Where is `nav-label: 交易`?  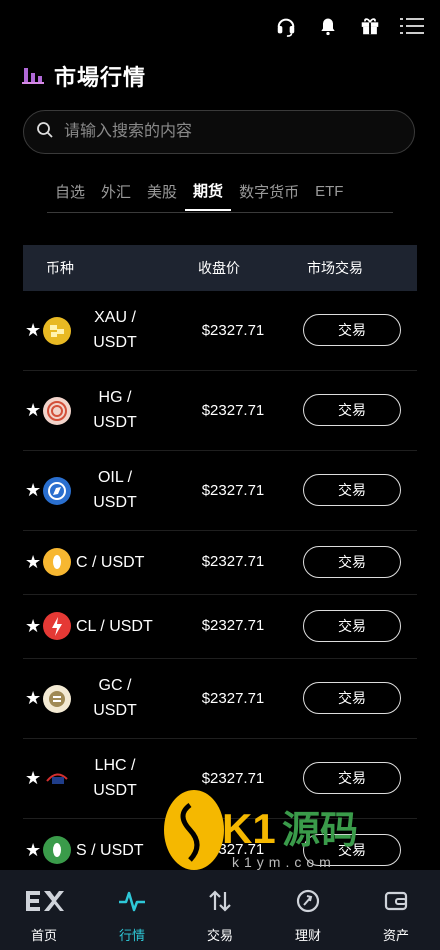
nav-label: 交易 is located at coordinates (219, 935).